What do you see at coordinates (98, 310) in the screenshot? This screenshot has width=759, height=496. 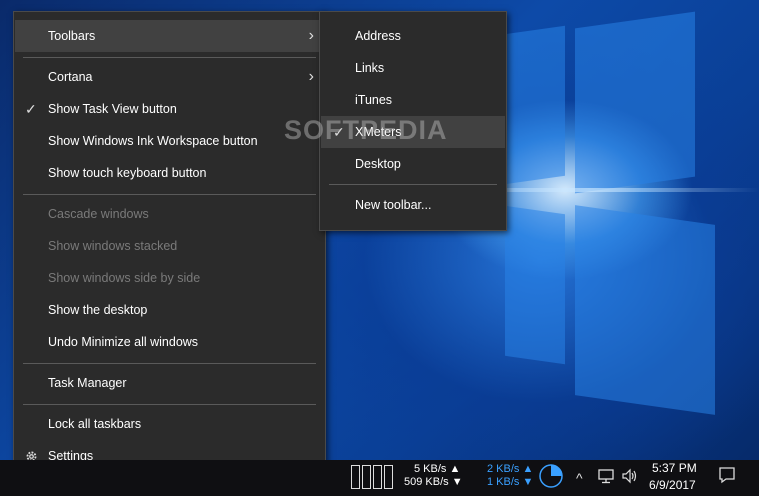 I see `menu-item-label: Show the desktop` at bounding box center [98, 310].